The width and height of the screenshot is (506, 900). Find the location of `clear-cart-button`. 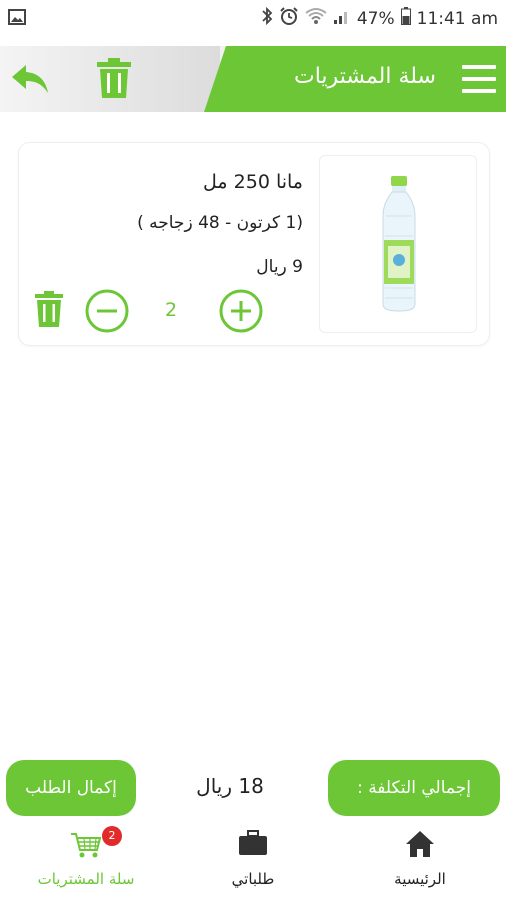

clear-cart-button is located at coordinates (114, 78).